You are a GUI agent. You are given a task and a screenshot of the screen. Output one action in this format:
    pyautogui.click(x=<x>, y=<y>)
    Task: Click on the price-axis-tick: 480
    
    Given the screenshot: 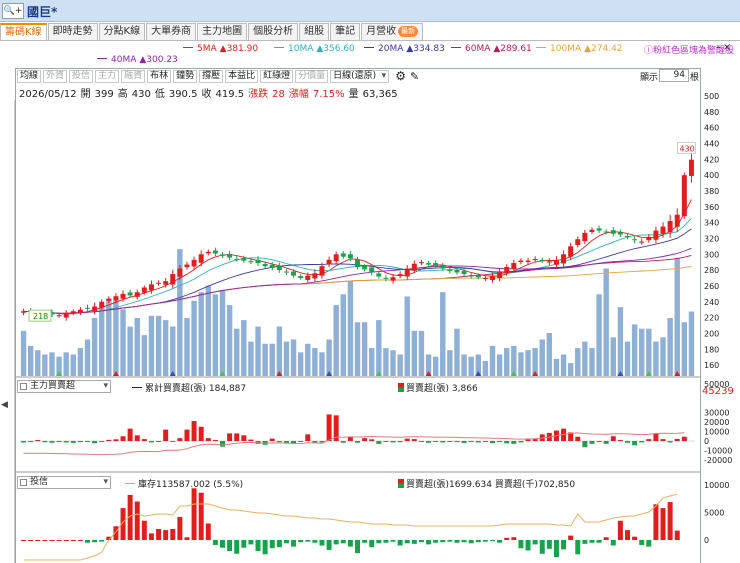 What is the action you would take?
    pyautogui.click(x=711, y=112)
    